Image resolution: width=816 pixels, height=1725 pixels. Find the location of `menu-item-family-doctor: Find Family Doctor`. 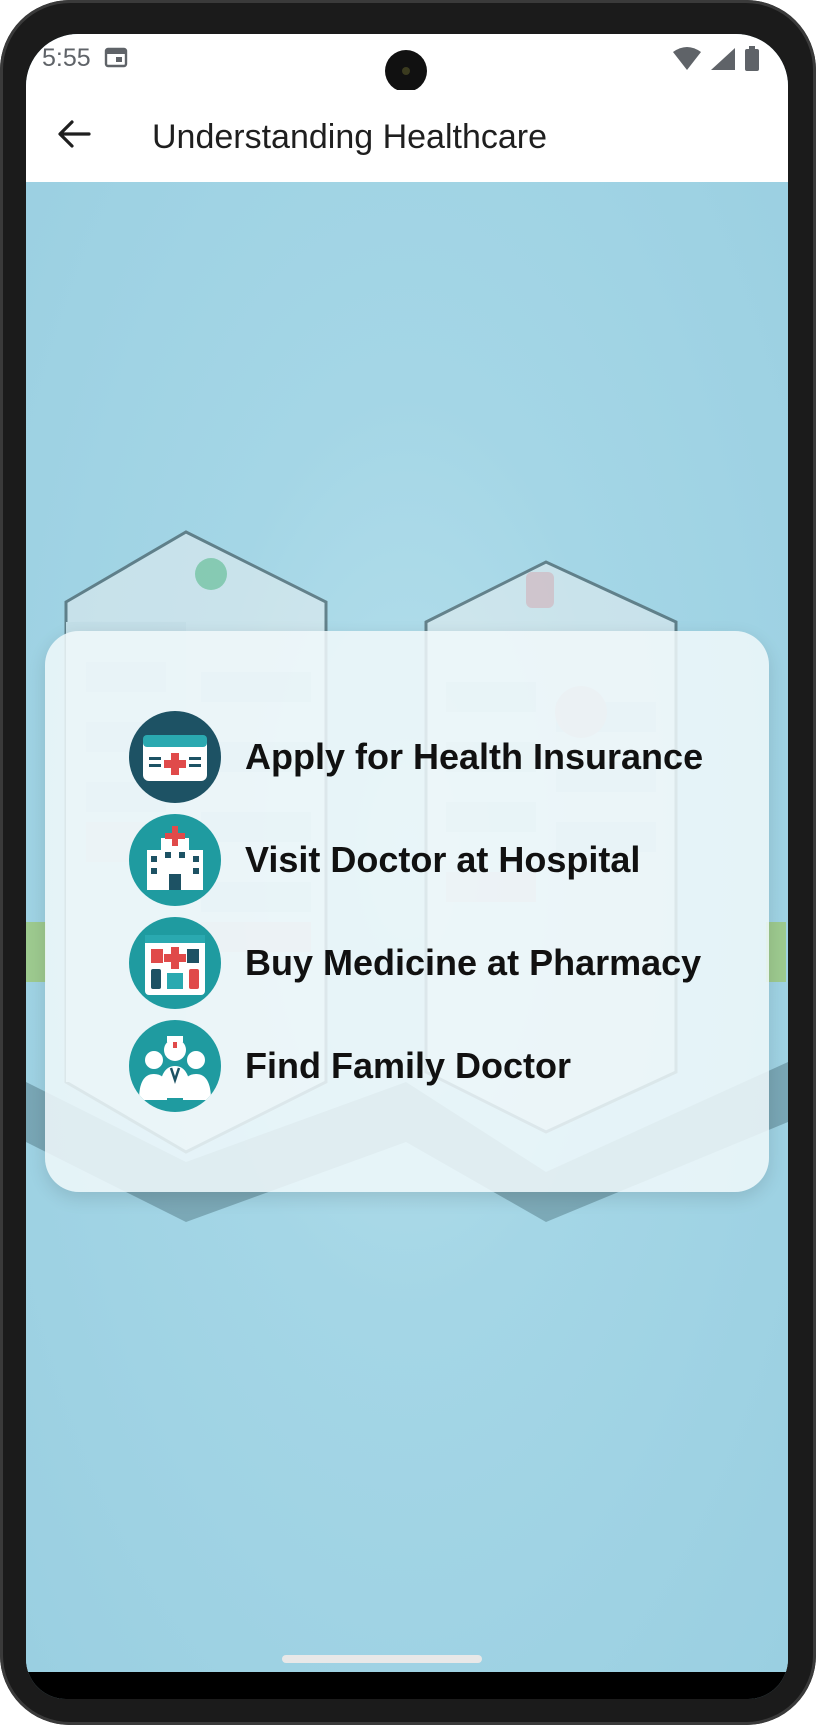

menu-item-family-doctor: Find Family Doctor is located at coordinates (350, 1066).